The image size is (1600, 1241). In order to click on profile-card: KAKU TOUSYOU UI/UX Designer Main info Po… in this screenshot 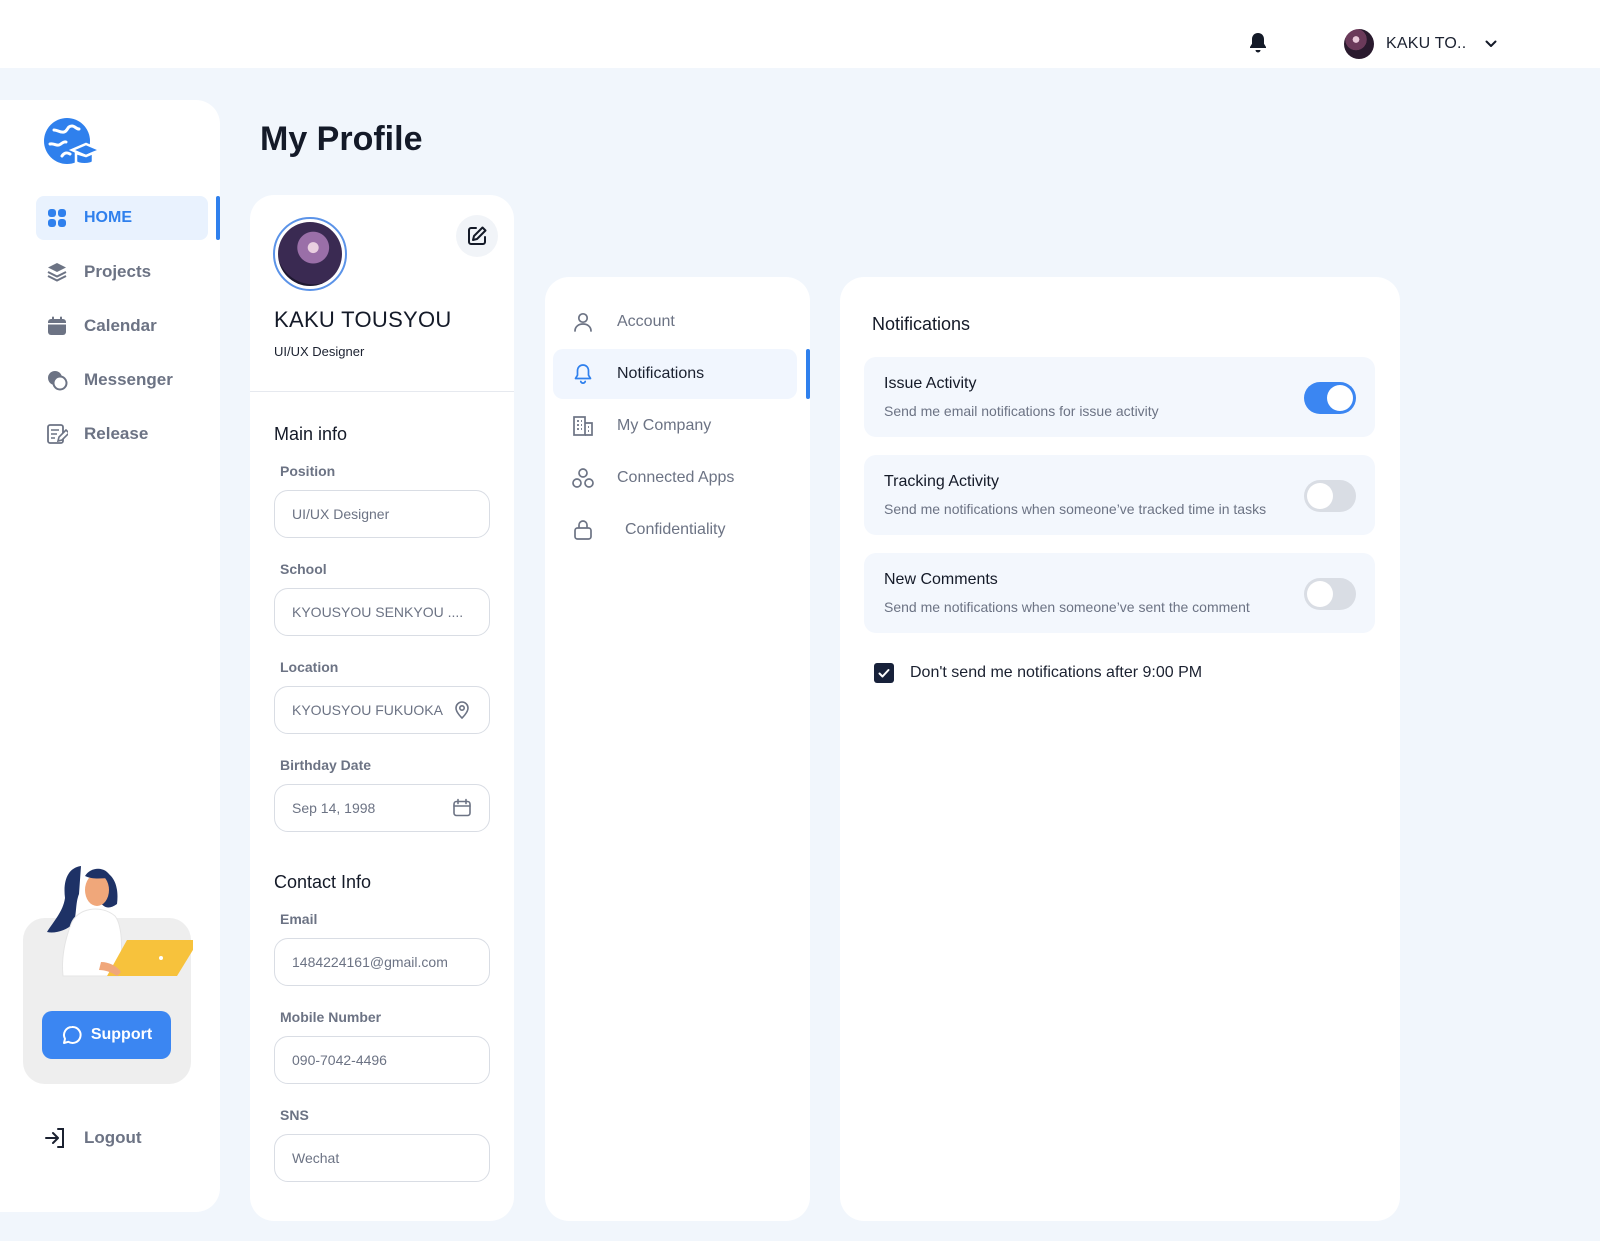, I will do `click(382, 708)`.